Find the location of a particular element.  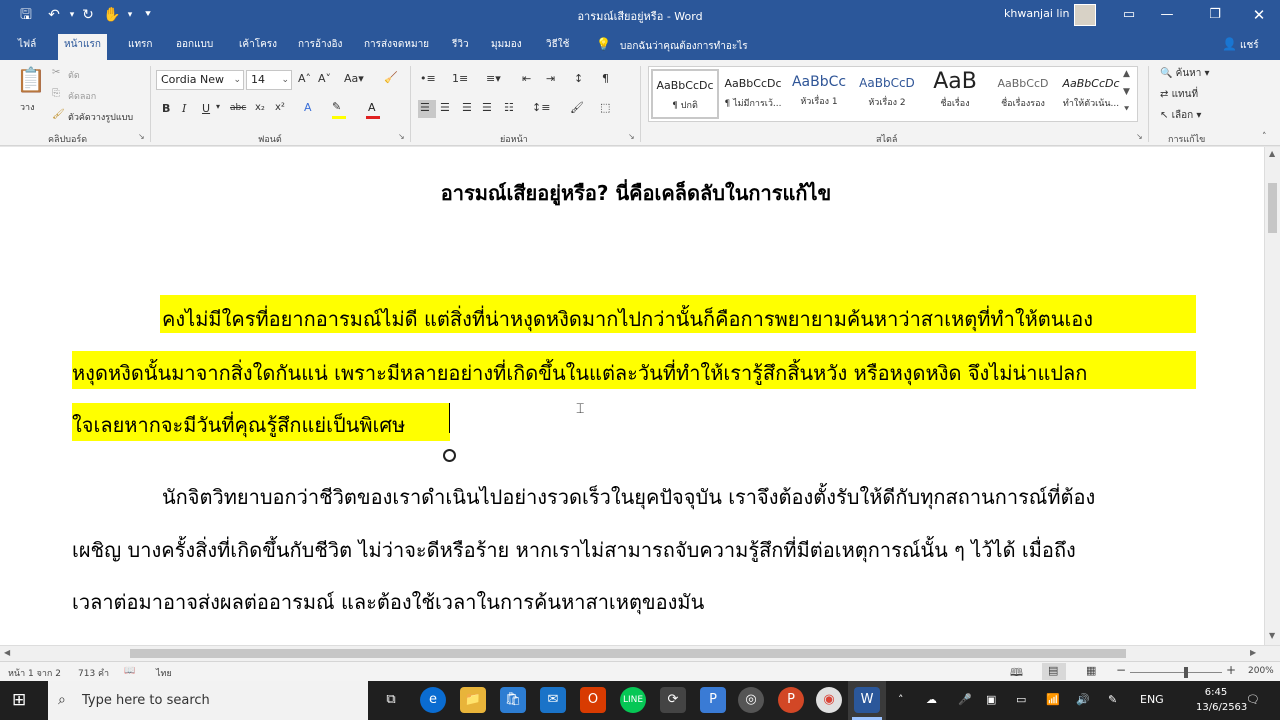

multilevel-list-icon: ≡▾ is located at coordinates (493, 78).